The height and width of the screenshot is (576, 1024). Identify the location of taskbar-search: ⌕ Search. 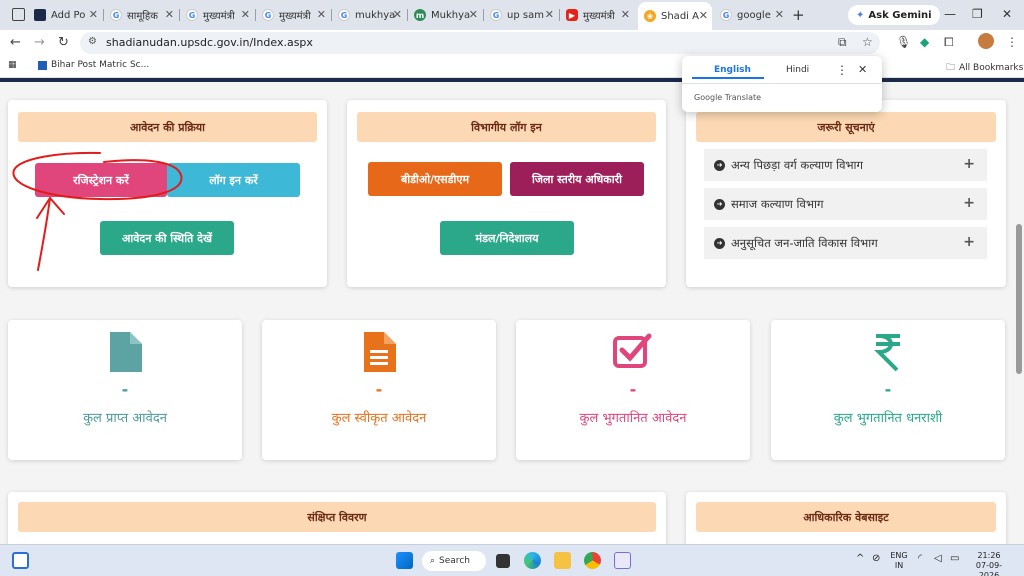
(454, 561).